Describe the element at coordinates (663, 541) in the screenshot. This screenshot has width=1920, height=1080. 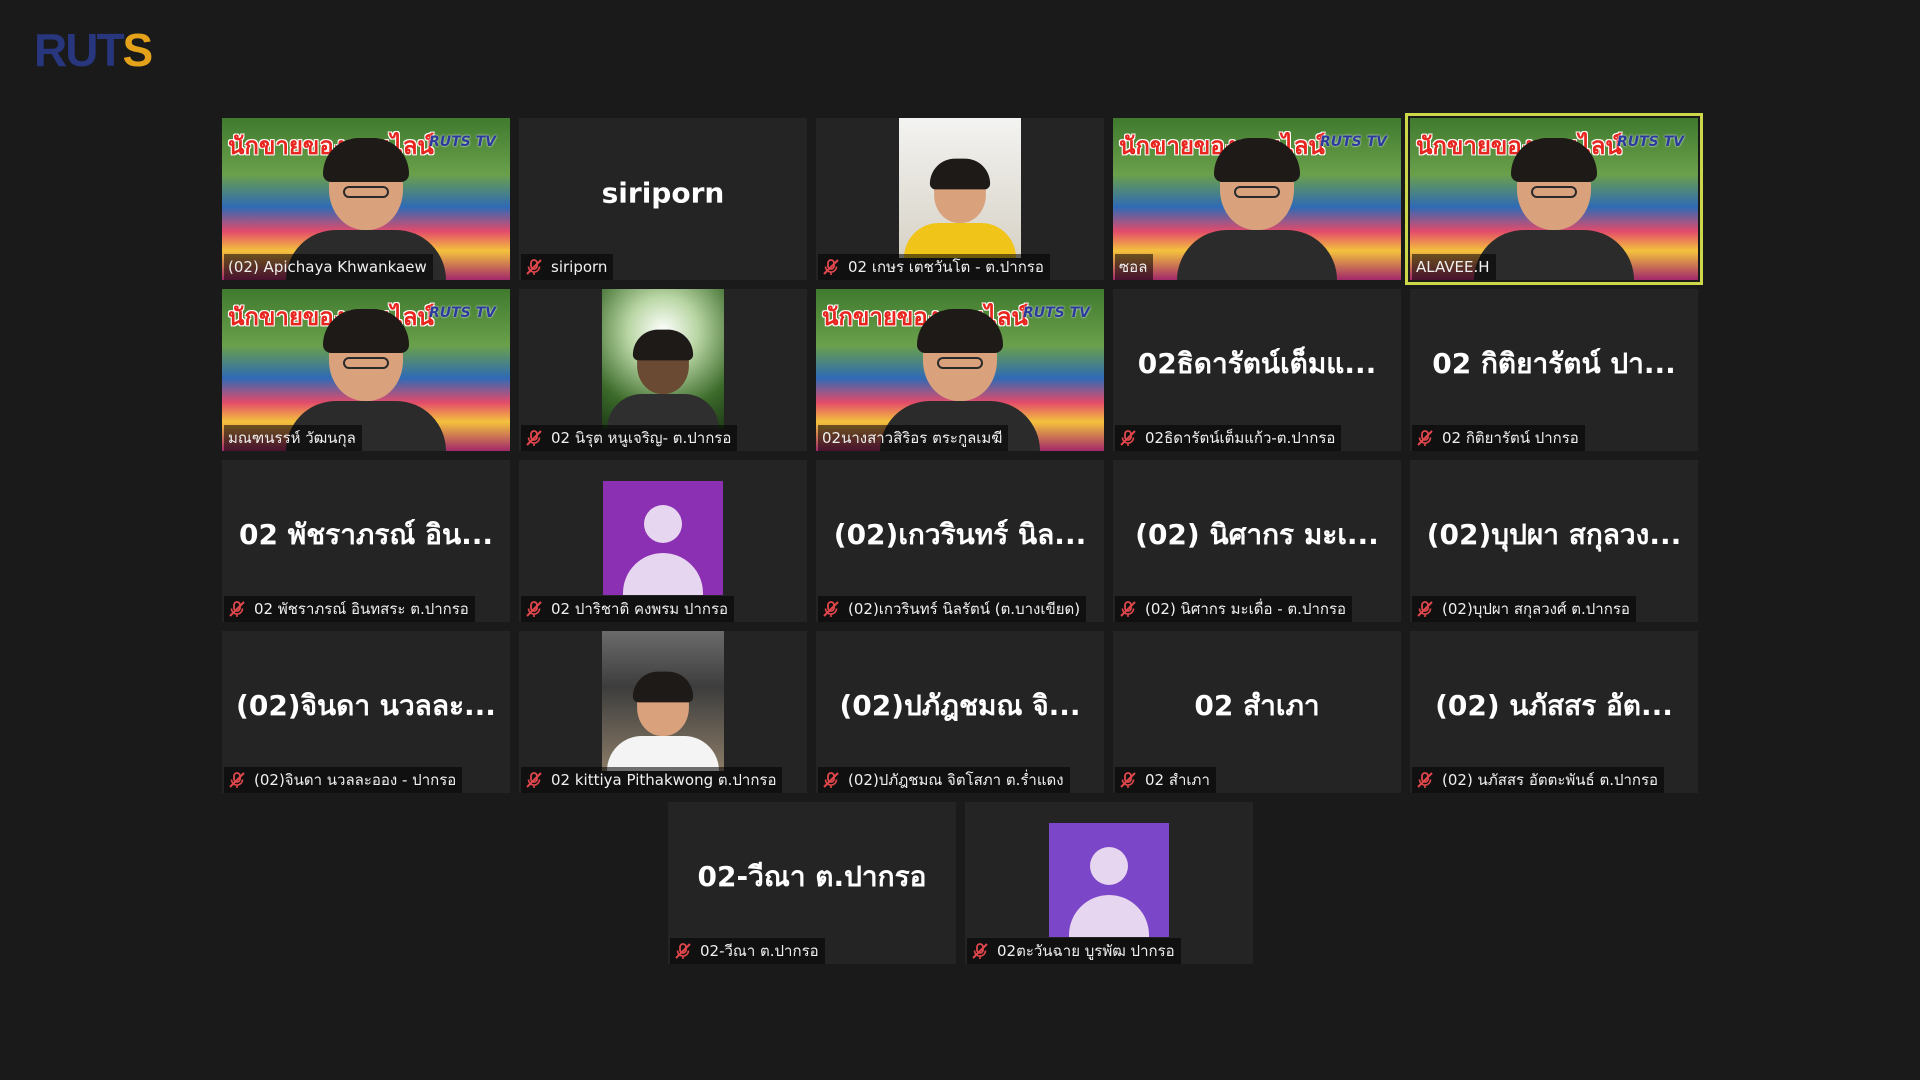
I see `participant-tile: 02 ปาริชาติ คงพรม ปากรอ` at that location.